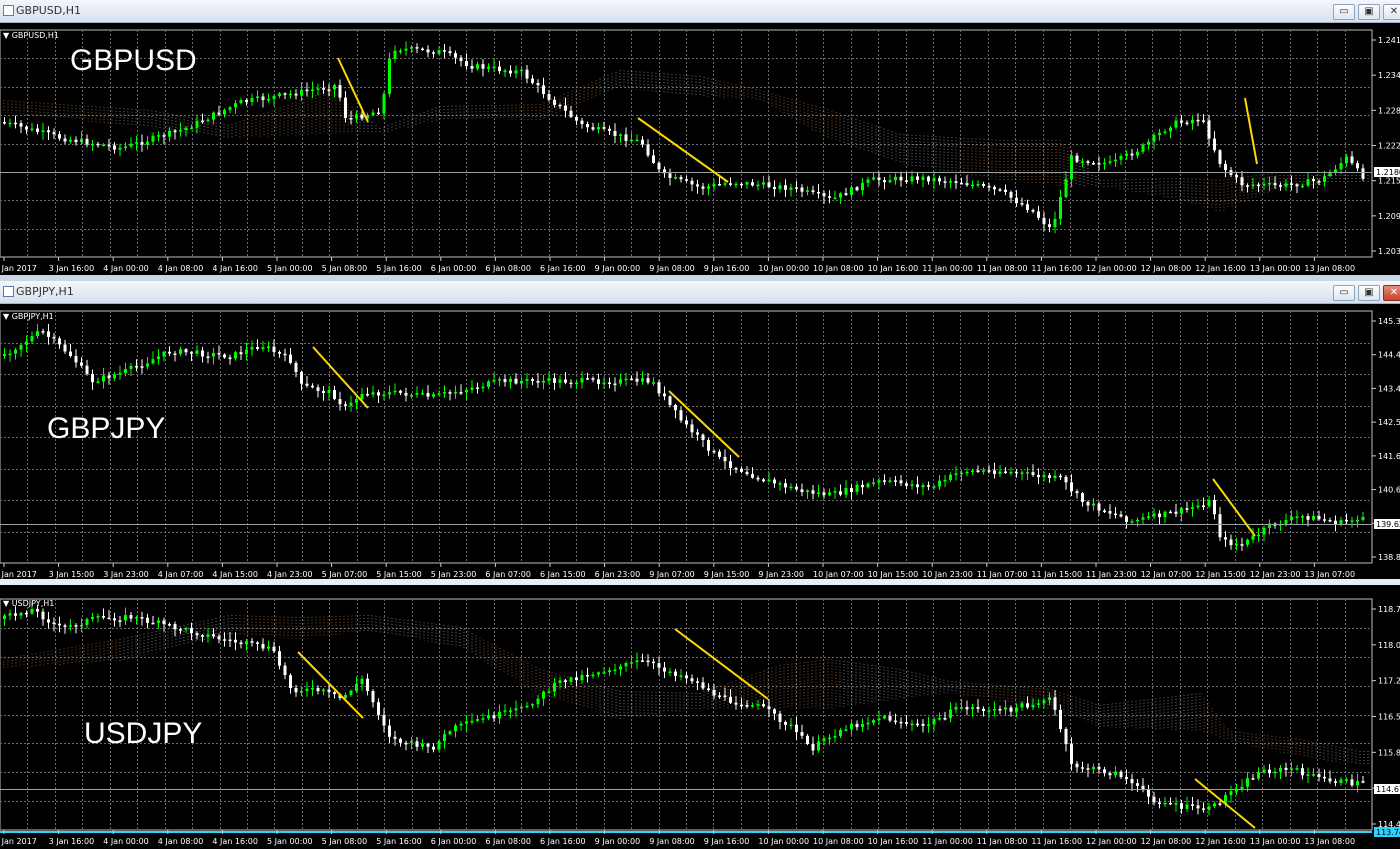  What do you see at coordinates (133, 60) in the screenshot?
I see `pair-annotation: GBPUSD` at bounding box center [133, 60].